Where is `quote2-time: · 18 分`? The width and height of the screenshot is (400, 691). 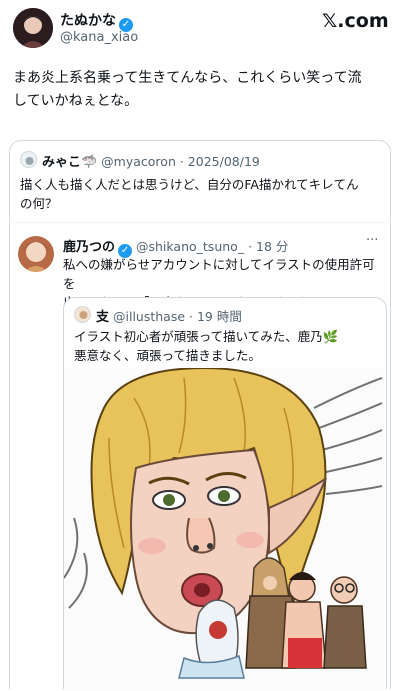
quote2-time: · 18 分 is located at coordinates (268, 246).